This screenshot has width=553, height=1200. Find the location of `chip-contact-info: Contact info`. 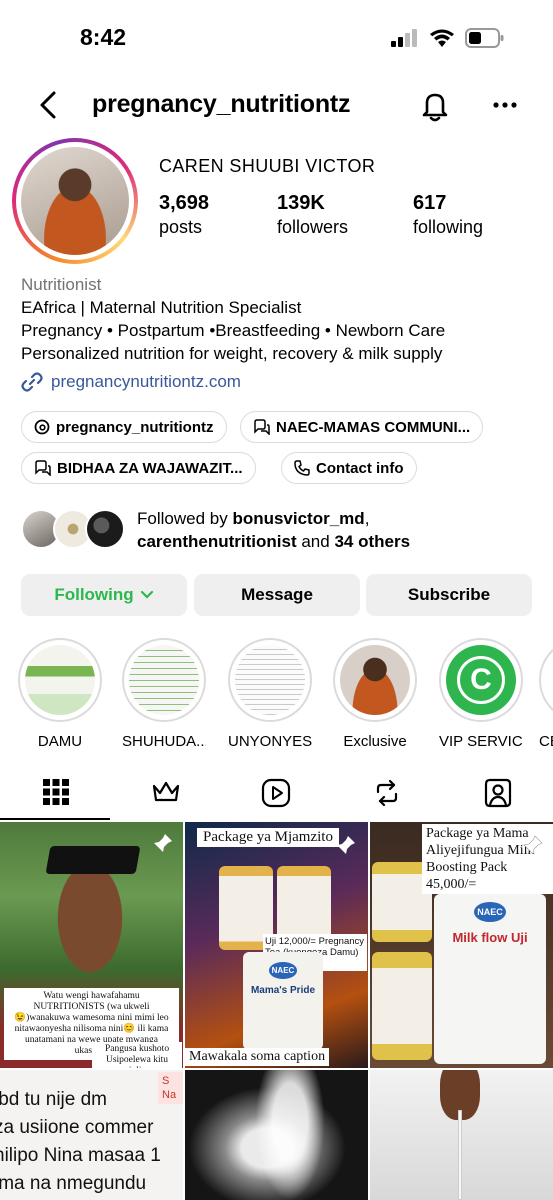

chip-contact-info: Contact info is located at coordinates (349, 468).